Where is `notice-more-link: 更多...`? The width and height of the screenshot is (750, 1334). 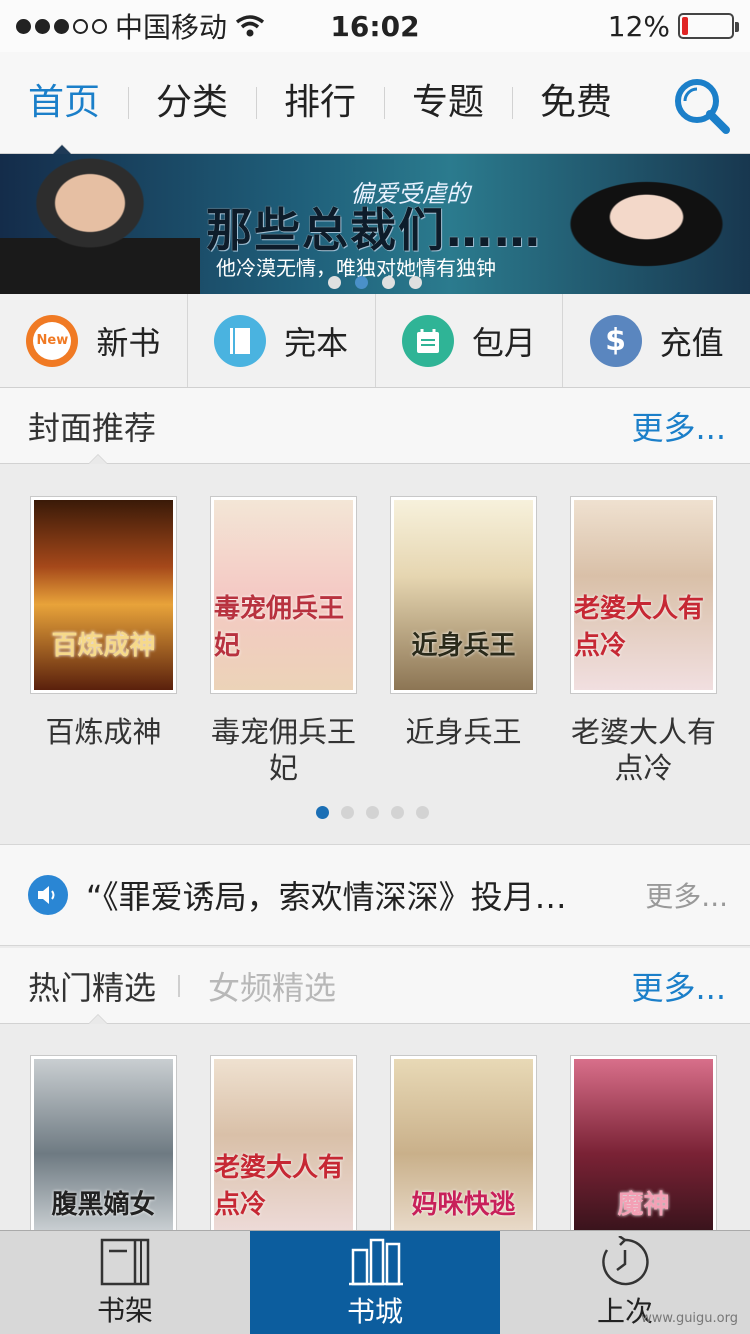 notice-more-link: 更多... is located at coordinates (686, 895).